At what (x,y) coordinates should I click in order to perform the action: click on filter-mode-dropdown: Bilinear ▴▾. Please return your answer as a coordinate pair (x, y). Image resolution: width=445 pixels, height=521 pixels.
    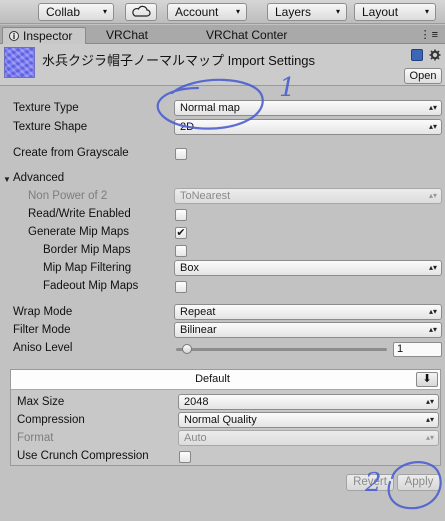
    Looking at the image, I should click on (308, 330).